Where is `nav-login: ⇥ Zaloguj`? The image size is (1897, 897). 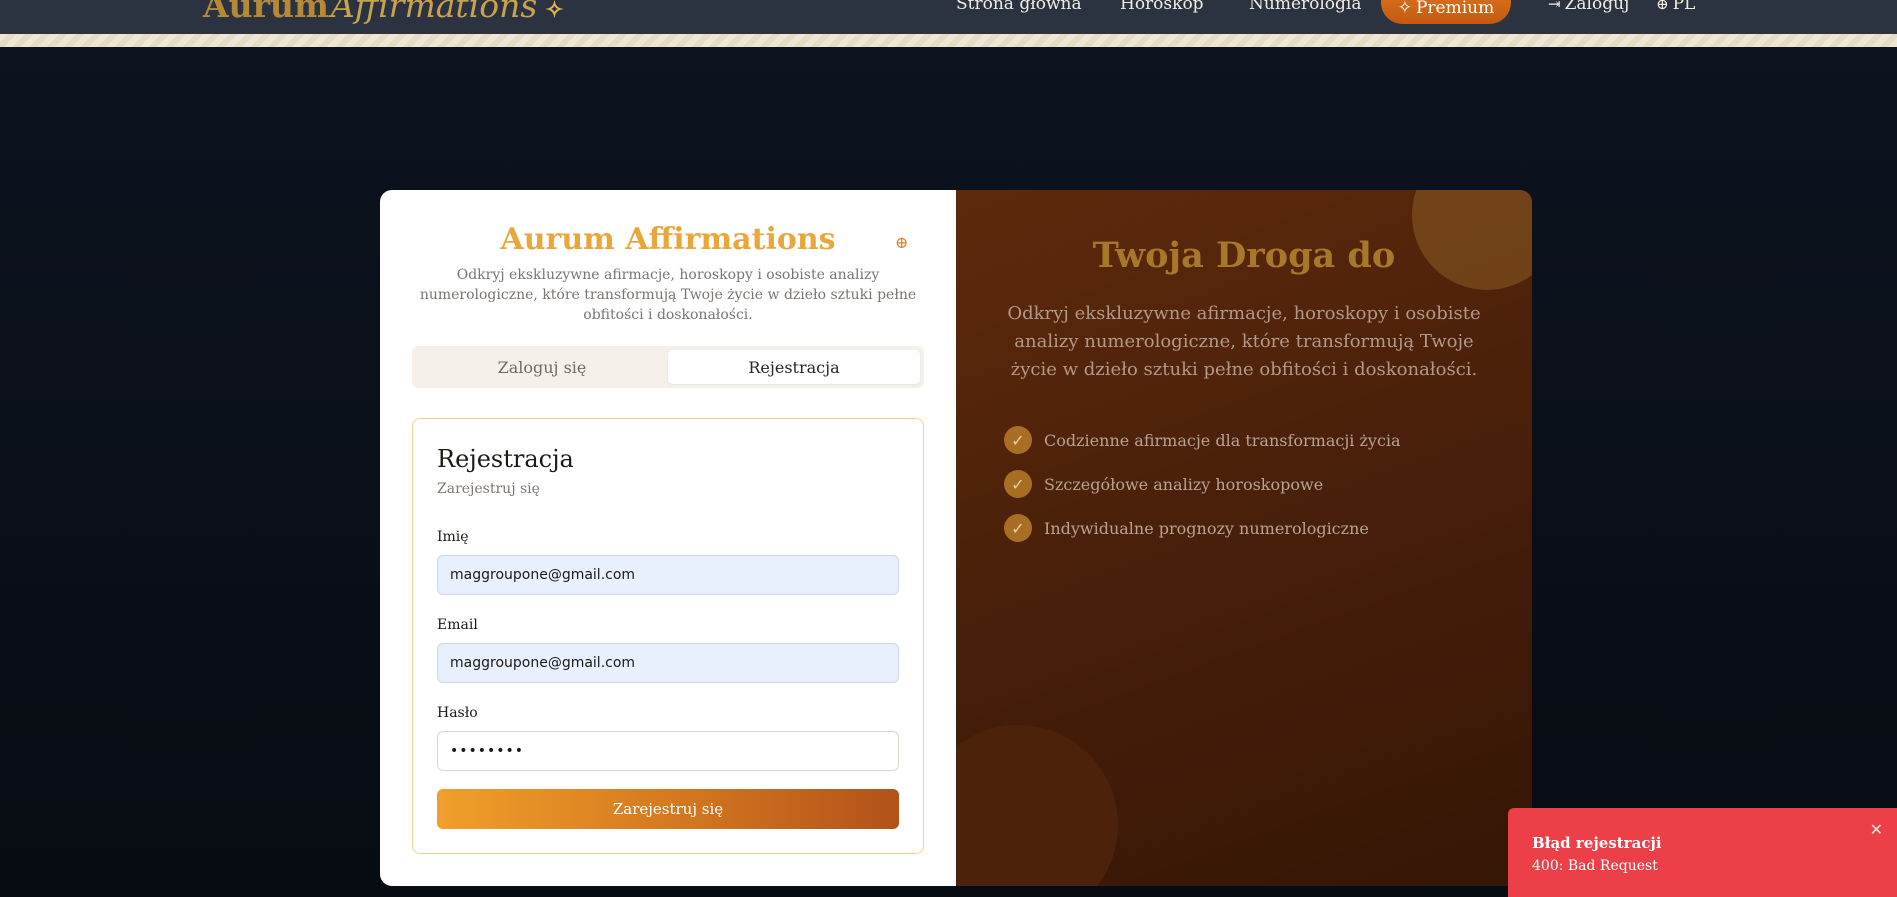 nav-login: ⇥ Zaloguj is located at coordinates (1588, 7).